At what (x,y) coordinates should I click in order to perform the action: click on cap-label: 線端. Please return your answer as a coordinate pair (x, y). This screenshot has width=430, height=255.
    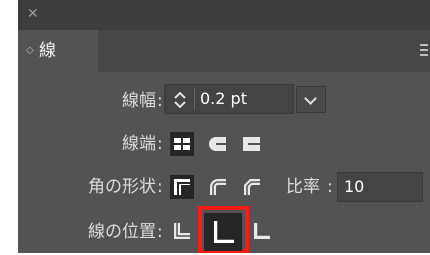
    Looking at the image, I should click on (139, 144).